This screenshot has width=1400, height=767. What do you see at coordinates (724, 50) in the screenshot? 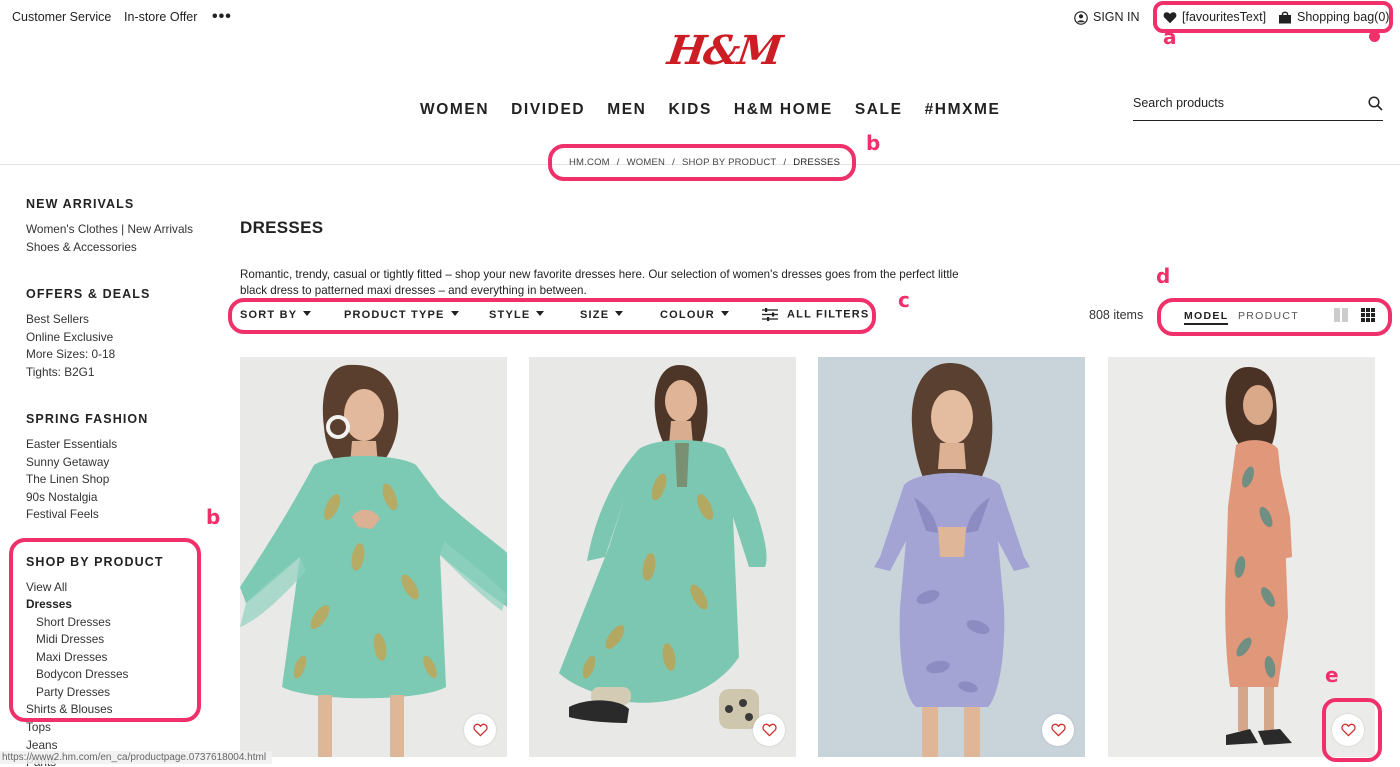
I see `hm-logo: H&M` at bounding box center [724, 50].